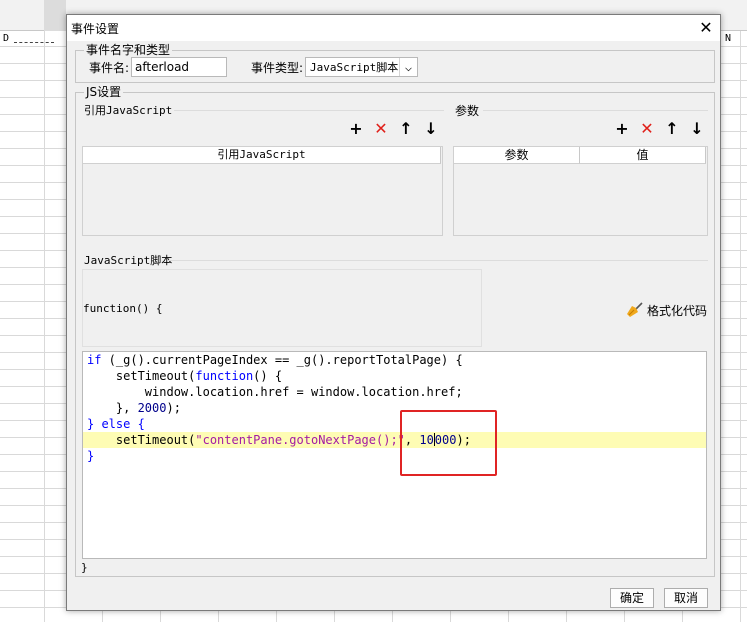  What do you see at coordinates (408, 67) in the screenshot?
I see `chevron-down-icon: ⌵` at bounding box center [408, 67].